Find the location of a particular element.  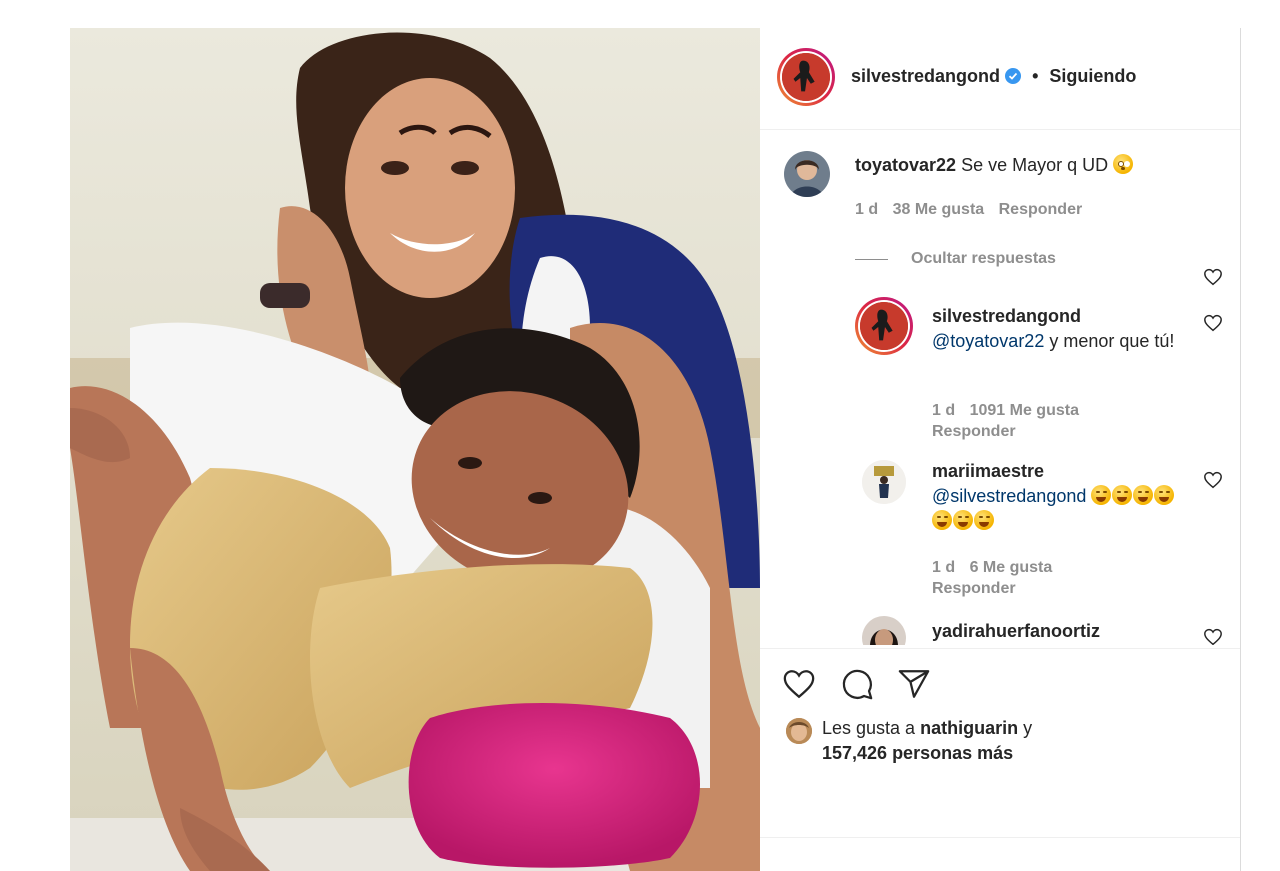

likes-line: Les gusta a nathiguarin y is located at coordinates (927, 728).